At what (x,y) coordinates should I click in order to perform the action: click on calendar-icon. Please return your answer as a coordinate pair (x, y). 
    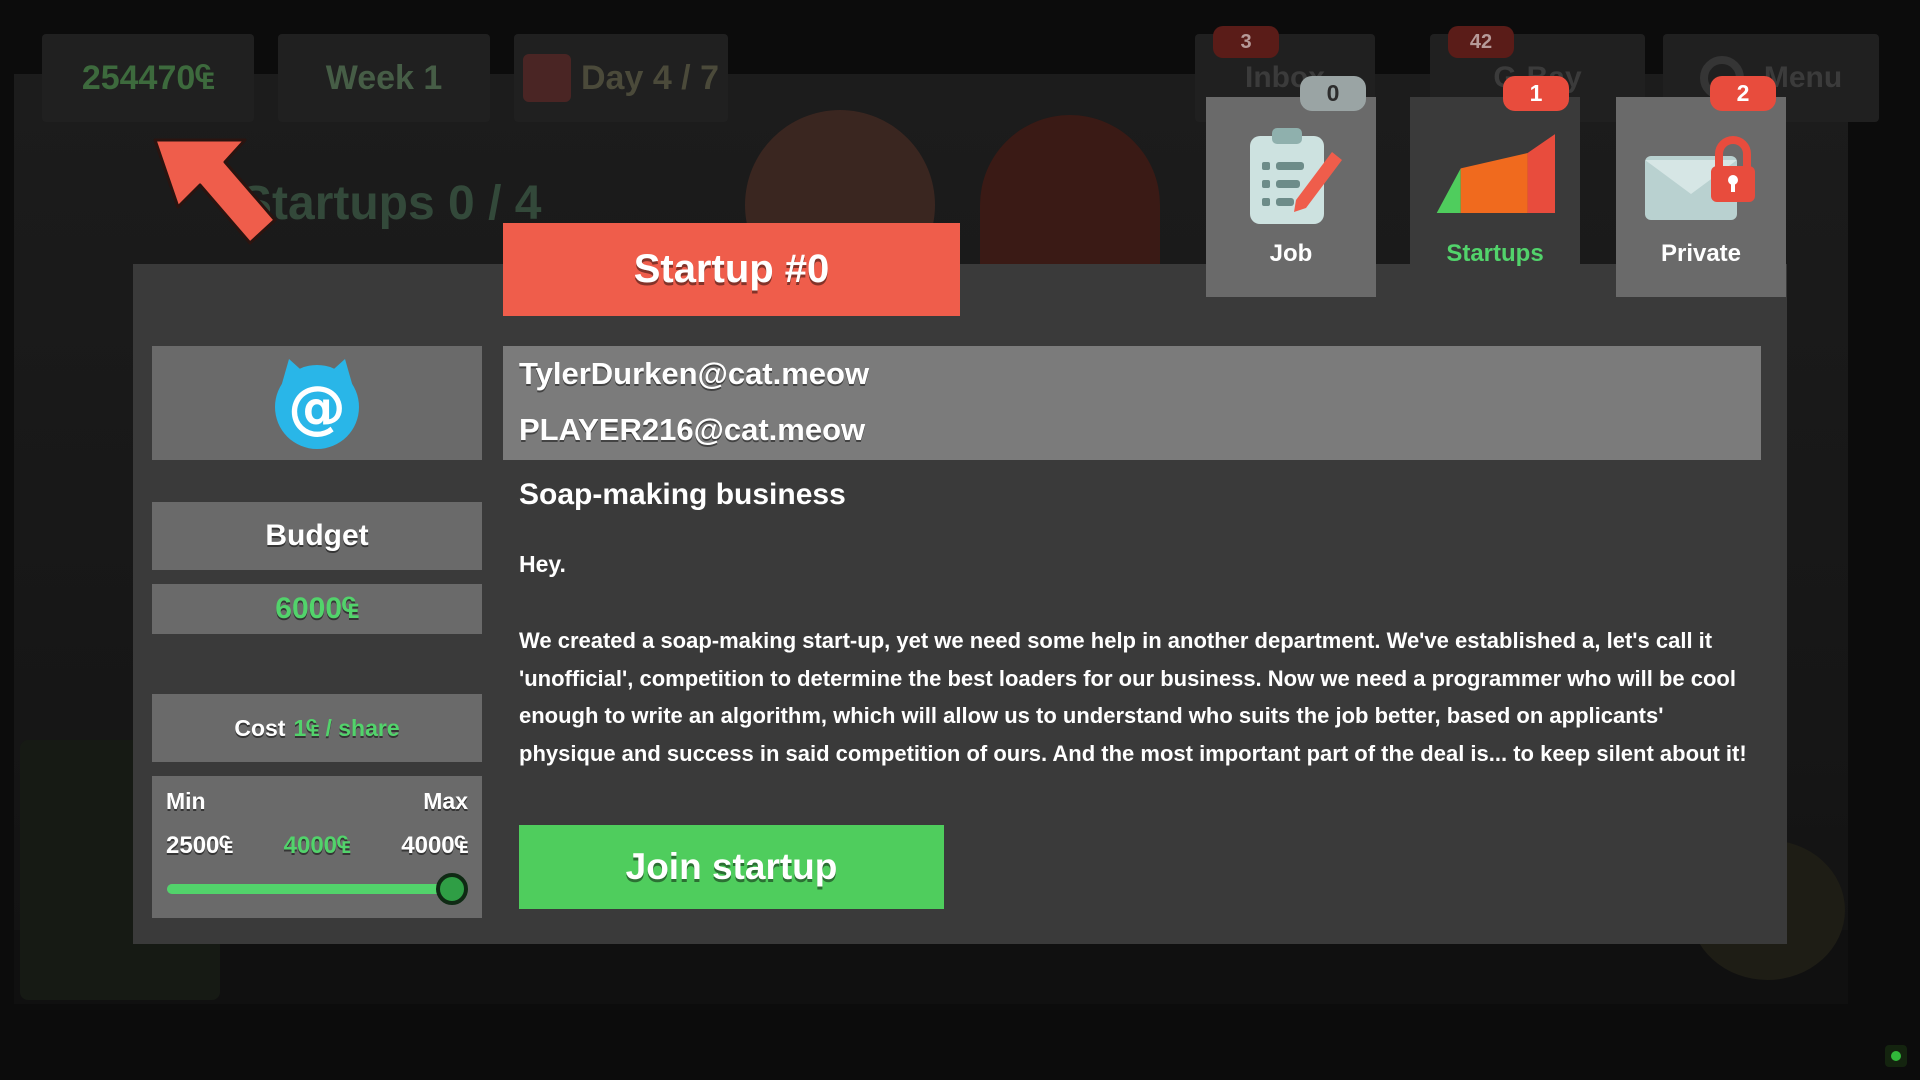
    Looking at the image, I should click on (547, 78).